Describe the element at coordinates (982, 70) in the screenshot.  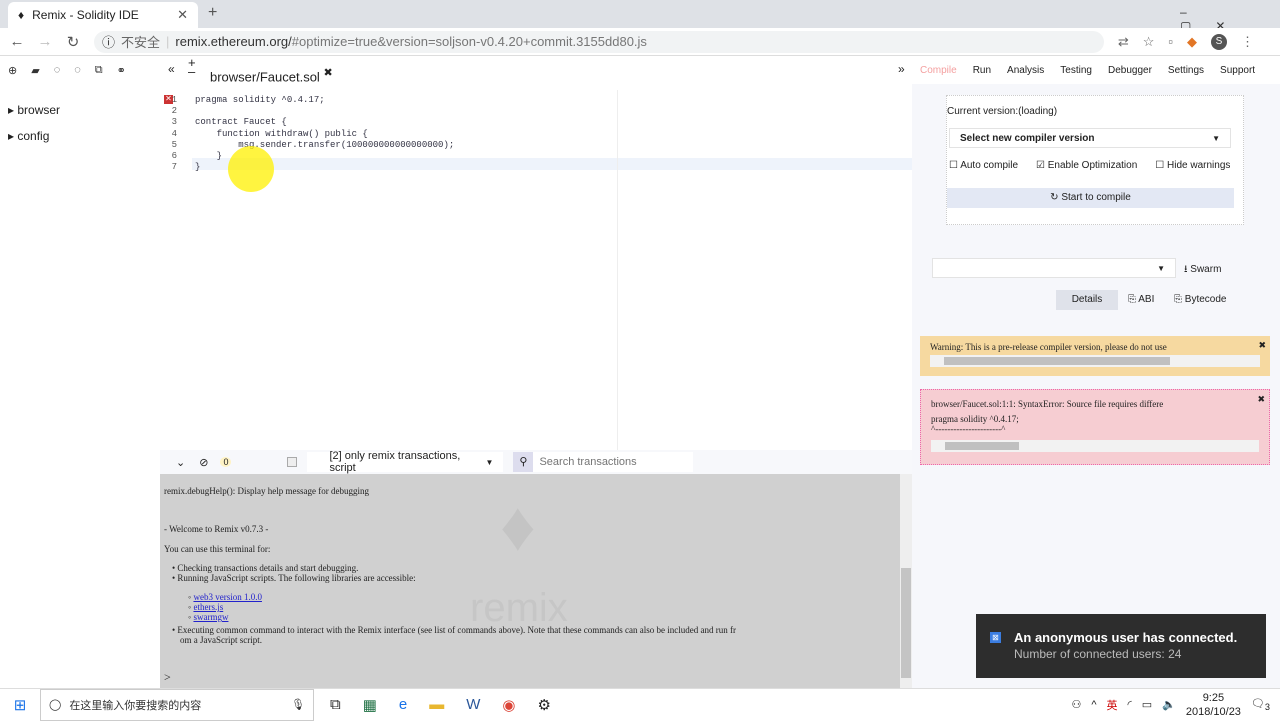
I see `tab-run: Run` at that location.